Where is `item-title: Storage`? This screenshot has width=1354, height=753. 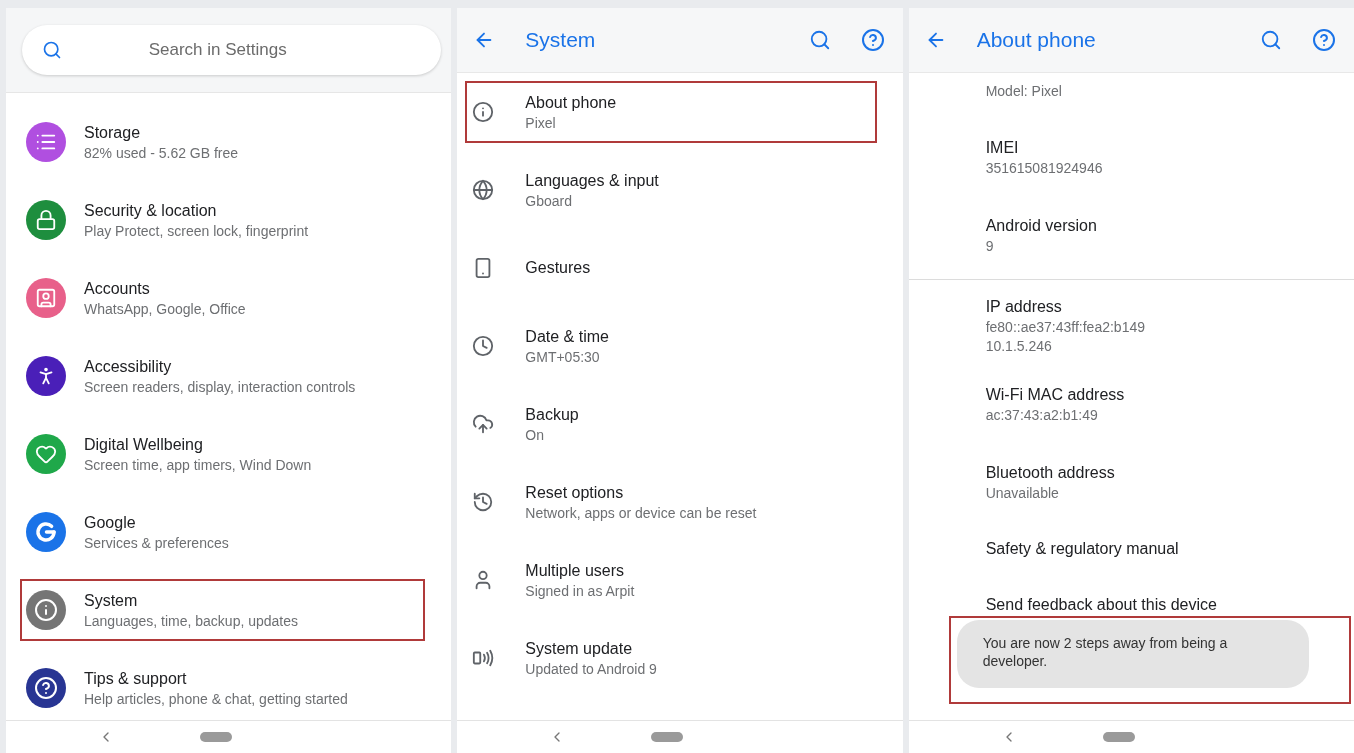 item-title: Storage is located at coordinates (113, 132).